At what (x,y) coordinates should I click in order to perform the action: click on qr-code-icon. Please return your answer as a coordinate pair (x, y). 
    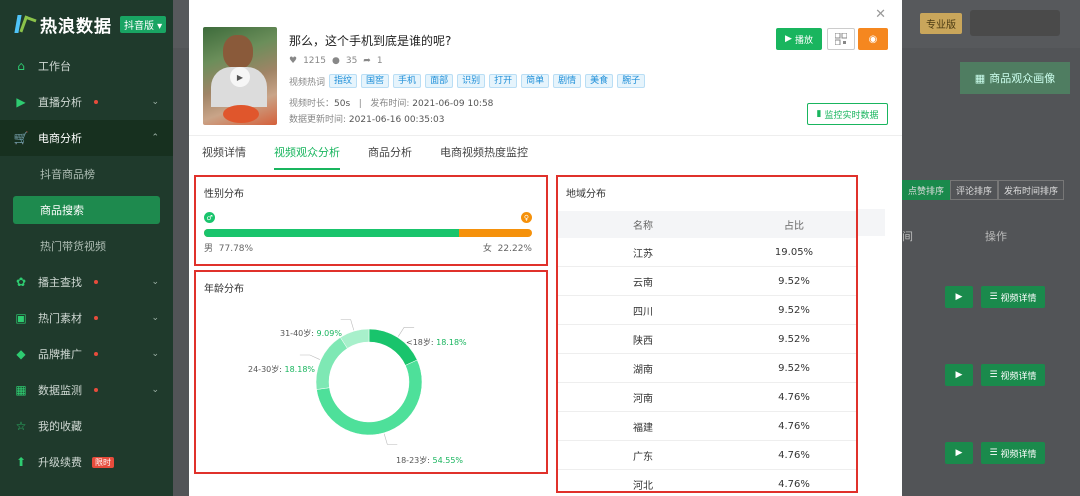
    Looking at the image, I should click on (841, 39).